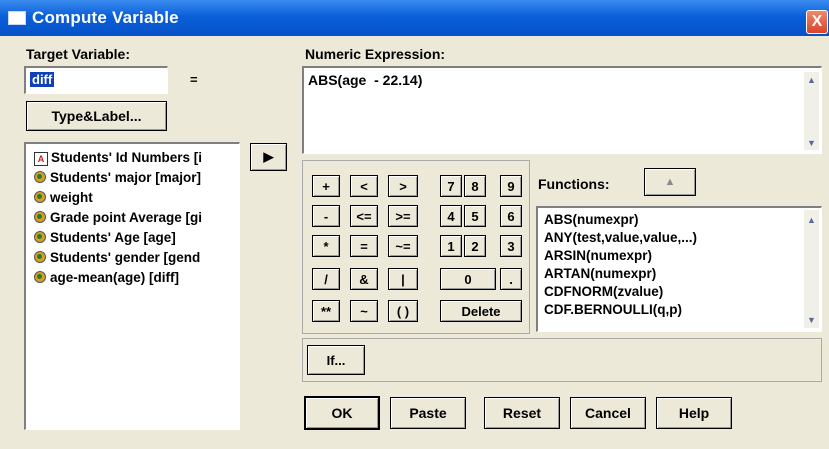 The width and height of the screenshot is (829, 449). I want to click on not-button: ~, so click(364, 311).